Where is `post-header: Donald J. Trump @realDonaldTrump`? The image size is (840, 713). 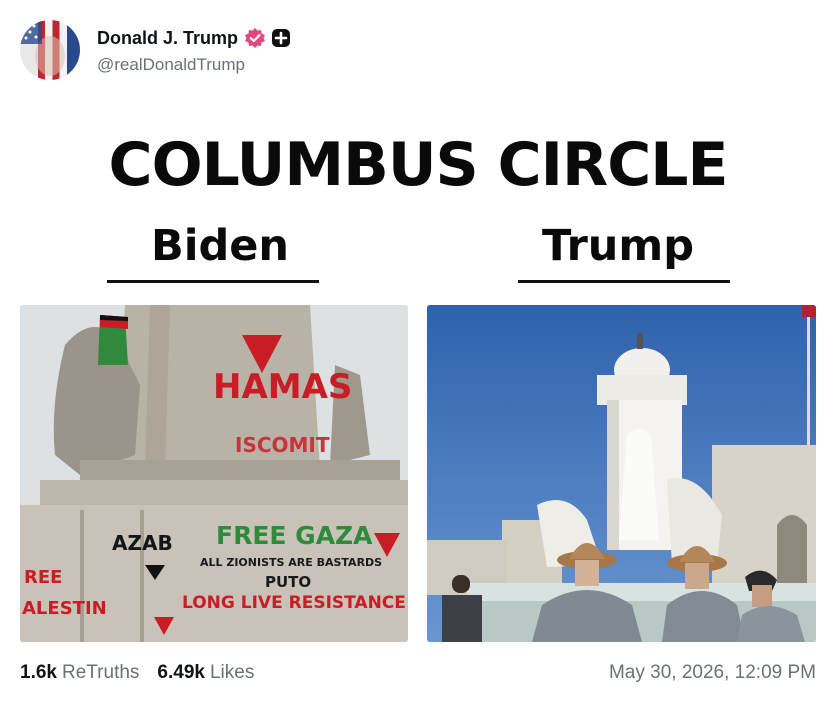 post-header: Donald J. Trump @realDonaldTrump is located at coordinates (155, 50).